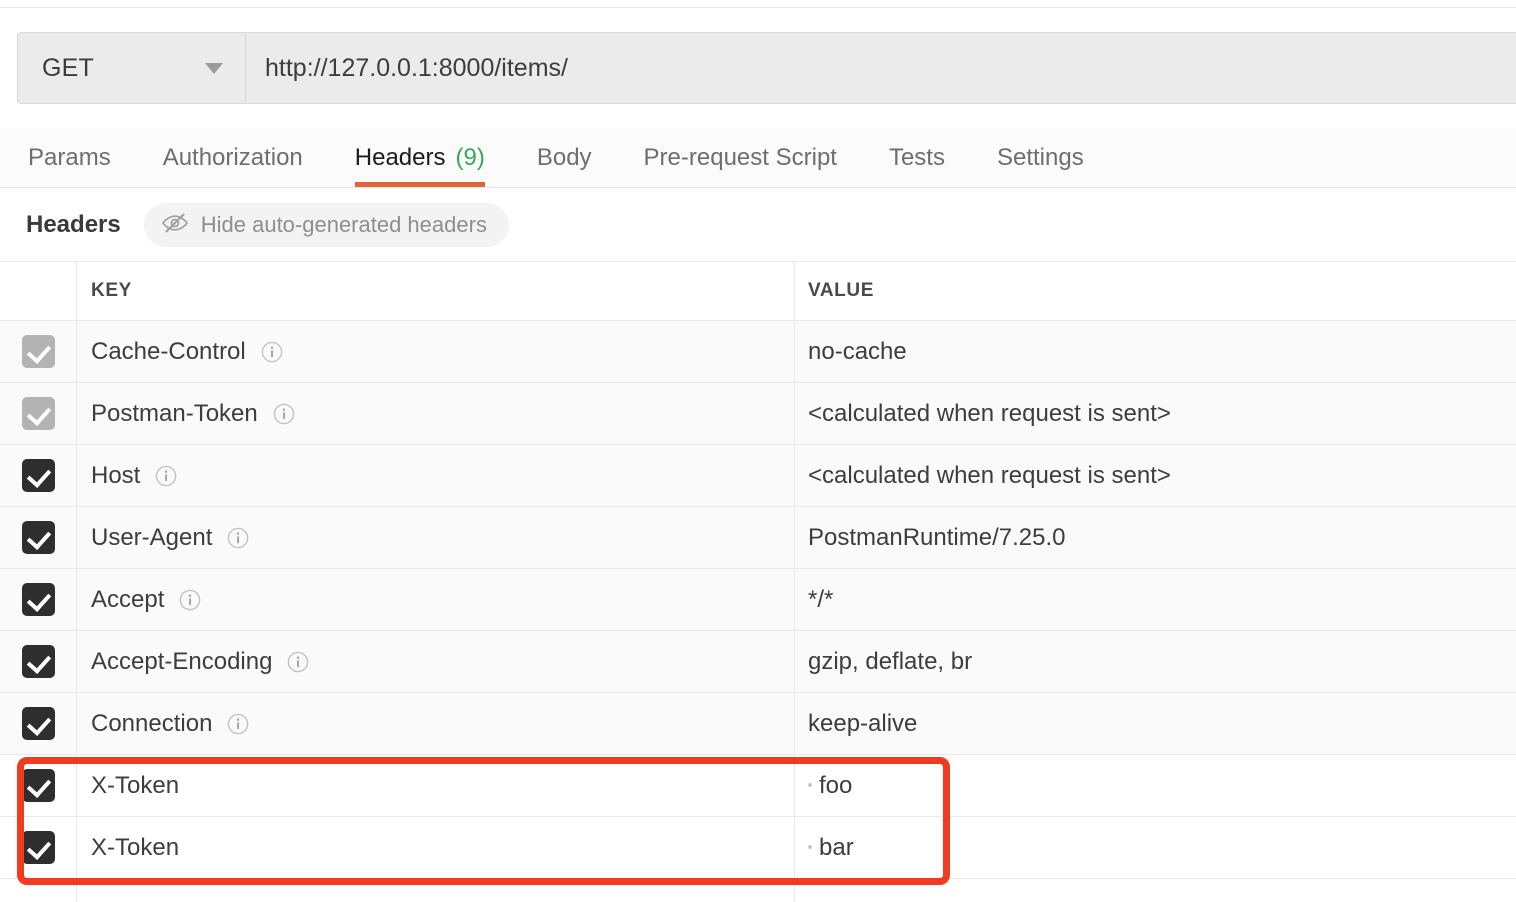 Image resolution: width=1516 pixels, height=902 pixels. Describe the element at coordinates (436, 413) in the screenshot. I see `row-key-cell: Postman-Token` at that location.